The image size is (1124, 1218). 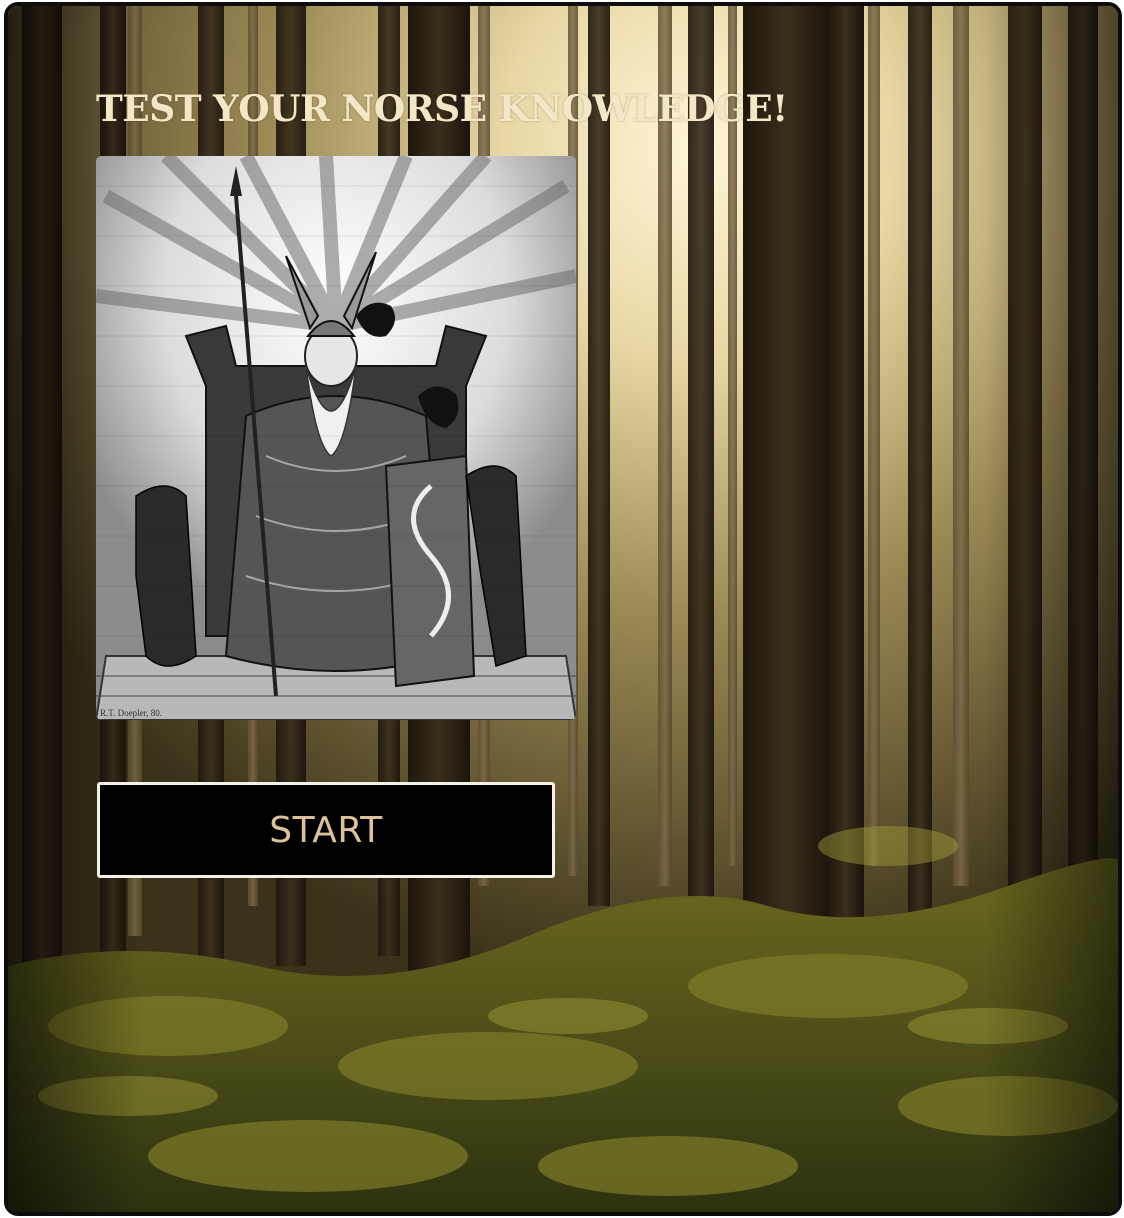 What do you see at coordinates (326, 830) in the screenshot?
I see `start-button: START` at bounding box center [326, 830].